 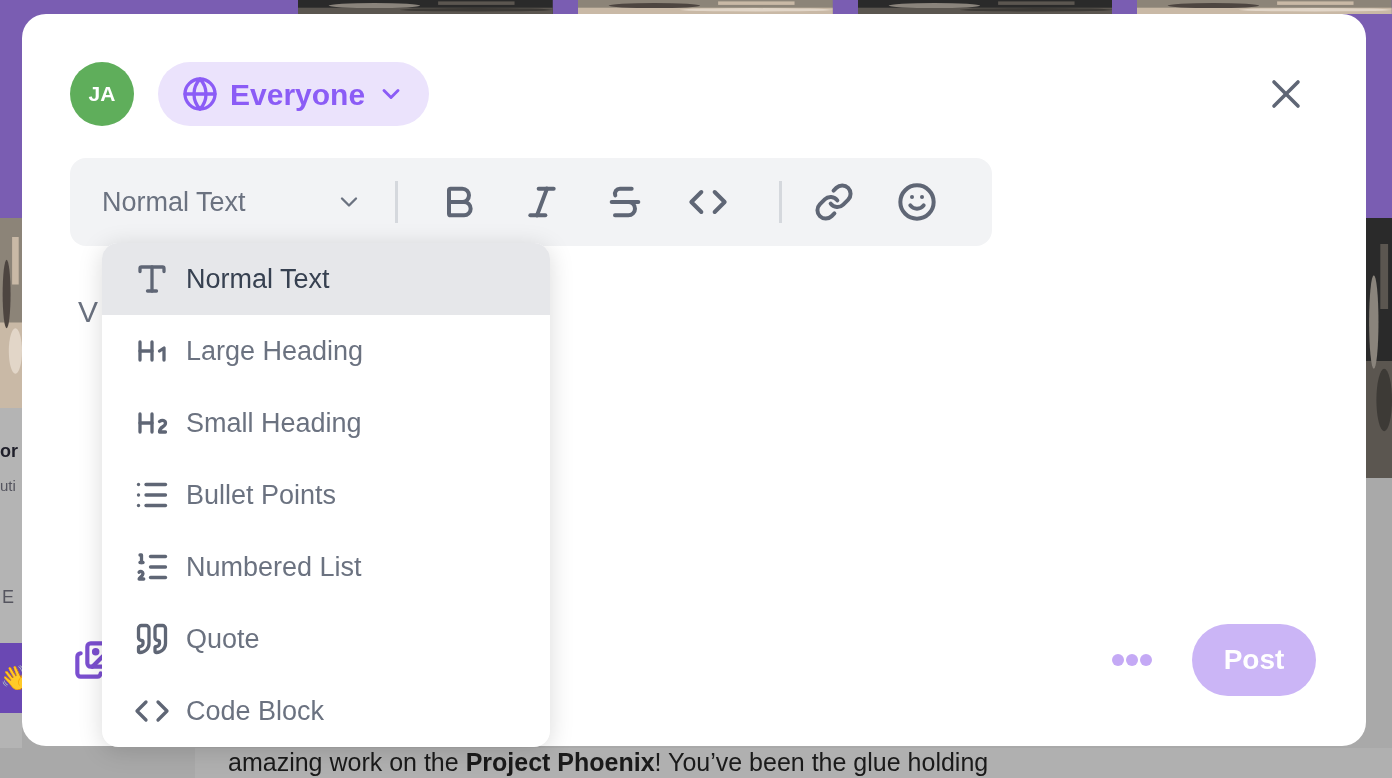 What do you see at coordinates (8, 486) in the screenshot?
I see `card-subtitle: uti` at bounding box center [8, 486].